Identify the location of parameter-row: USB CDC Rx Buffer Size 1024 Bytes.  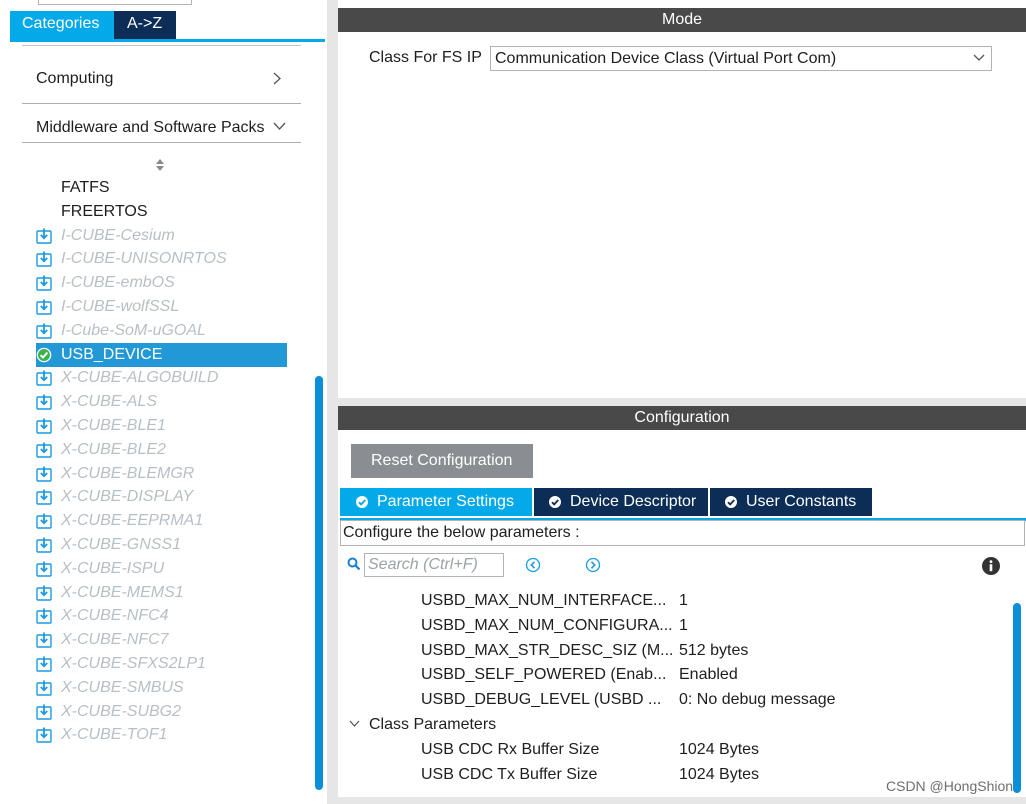
(675, 749).